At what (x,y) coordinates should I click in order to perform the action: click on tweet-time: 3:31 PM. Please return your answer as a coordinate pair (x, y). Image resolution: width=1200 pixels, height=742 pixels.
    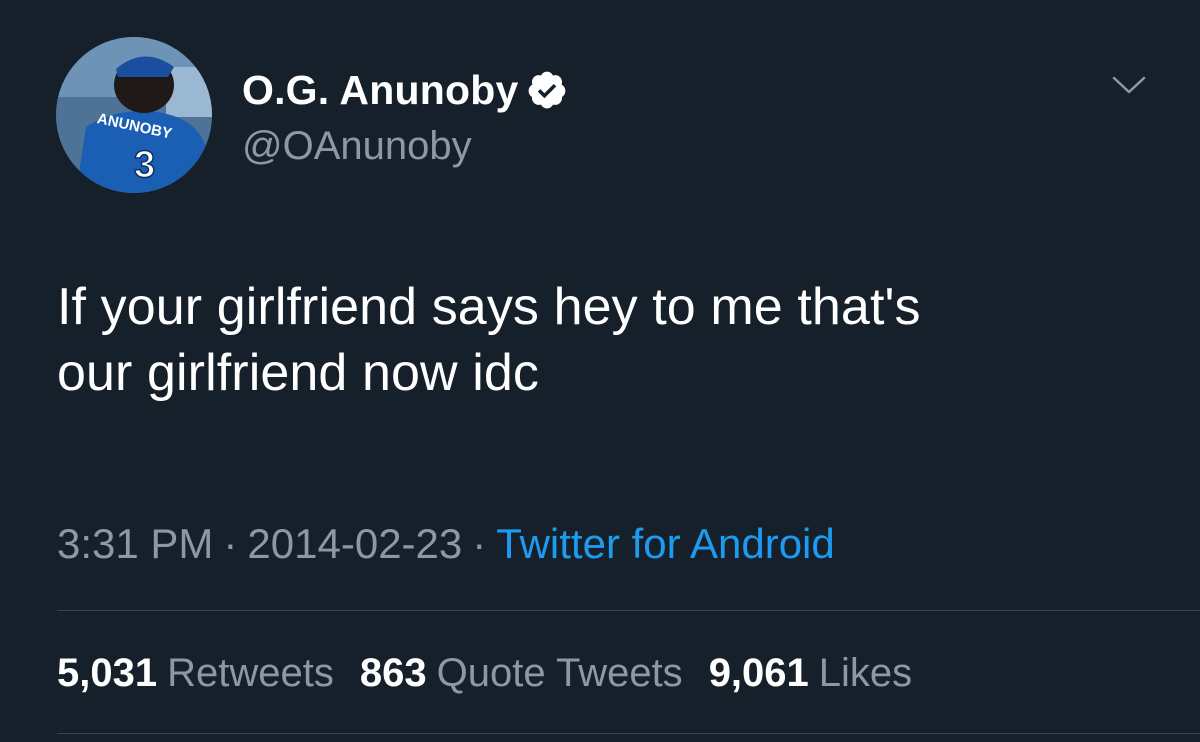
    Looking at the image, I should click on (135, 543).